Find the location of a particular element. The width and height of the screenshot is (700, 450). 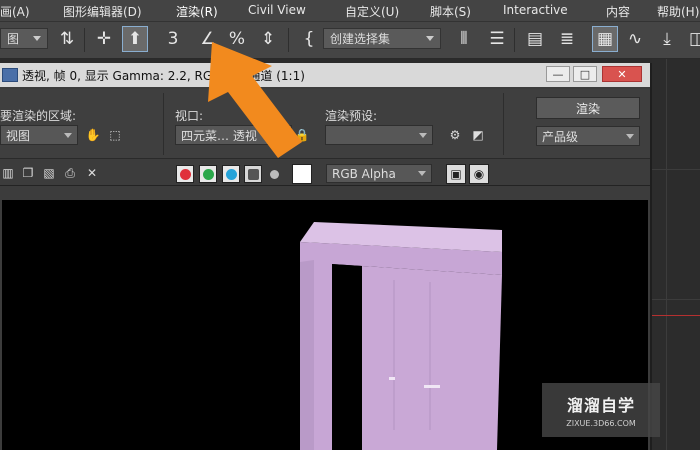

door-left-post-side is located at coordinates (307, 355).